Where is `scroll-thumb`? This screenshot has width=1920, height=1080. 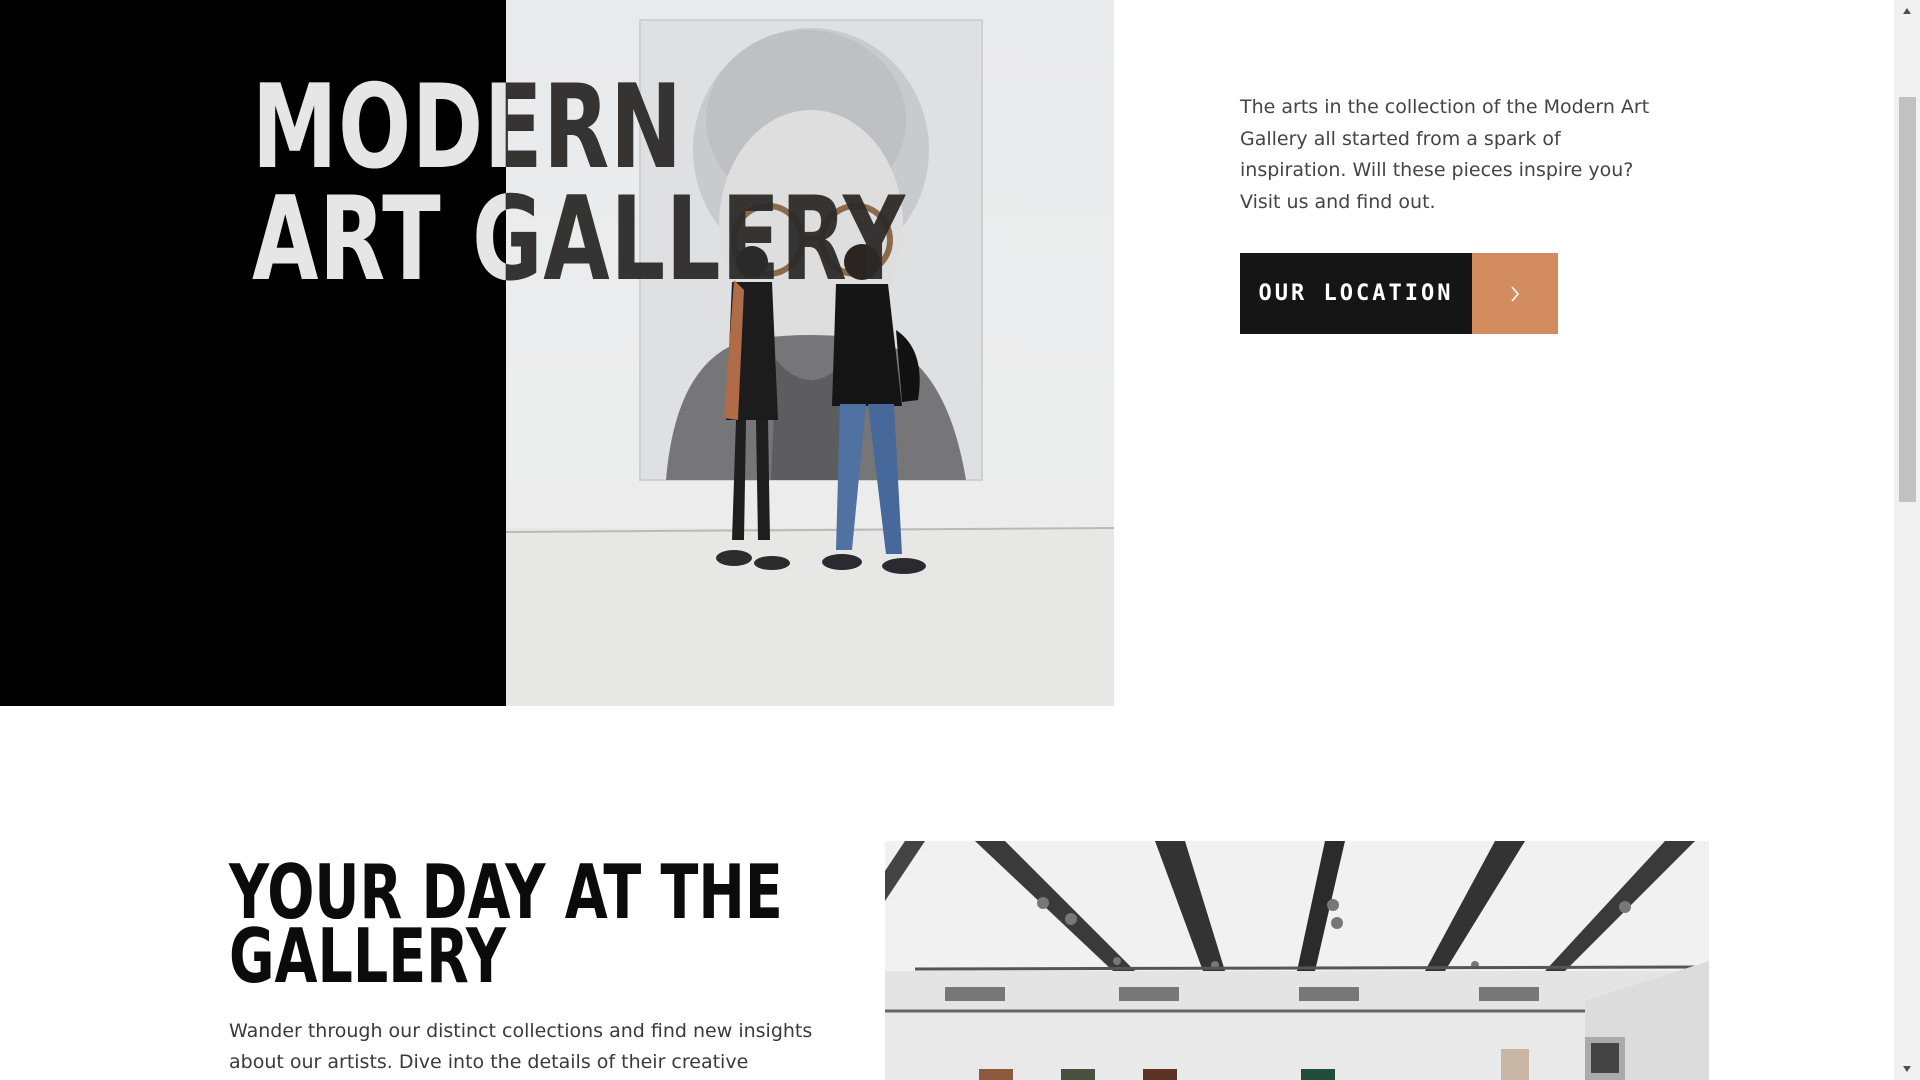 scroll-thumb is located at coordinates (1907, 299).